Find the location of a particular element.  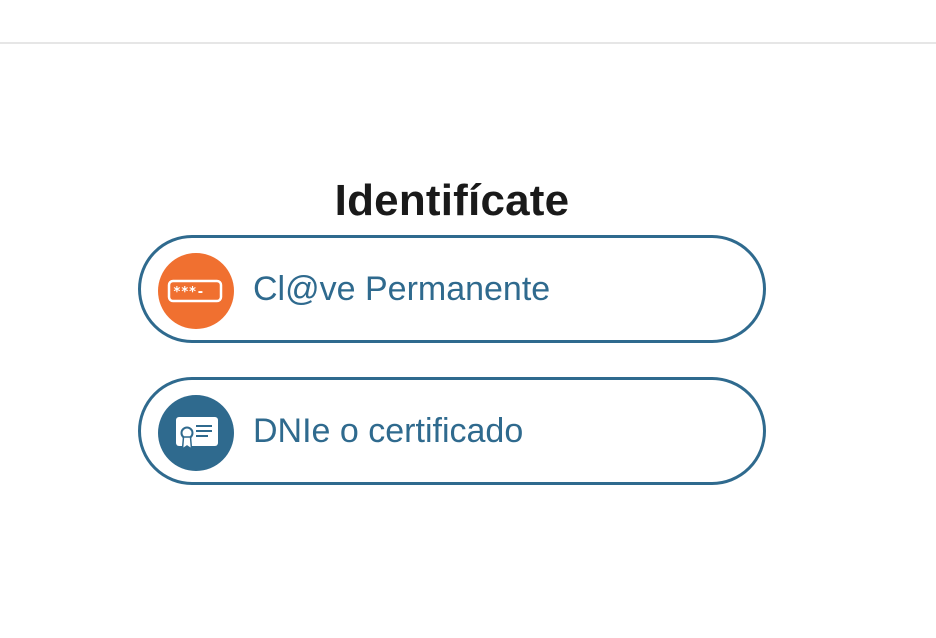

clave-permanente-button: ***- Cl@ve Permanente is located at coordinates (452, 289).